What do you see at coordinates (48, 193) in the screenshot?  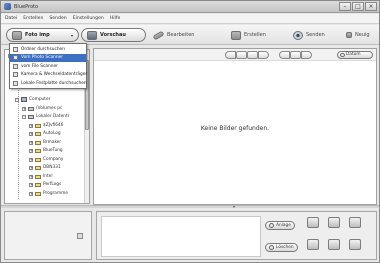 I see `tree-row-folder: + Programme` at bounding box center [48, 193].